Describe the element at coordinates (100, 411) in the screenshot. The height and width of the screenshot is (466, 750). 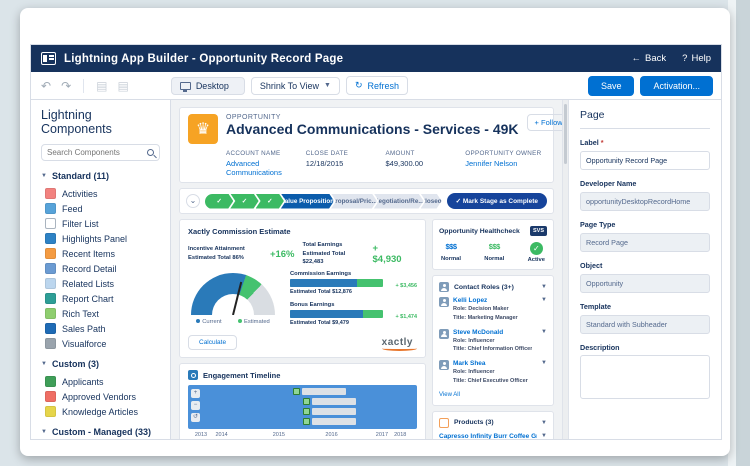
I see `component-knowledge-articles: Knowledge Articles` at that location.